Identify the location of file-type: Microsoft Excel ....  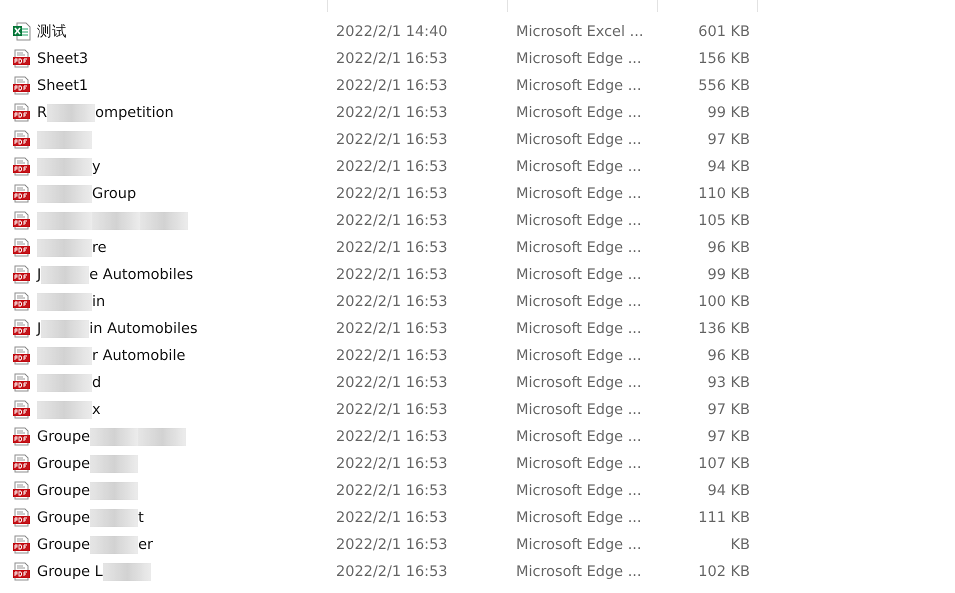
(579, 32).